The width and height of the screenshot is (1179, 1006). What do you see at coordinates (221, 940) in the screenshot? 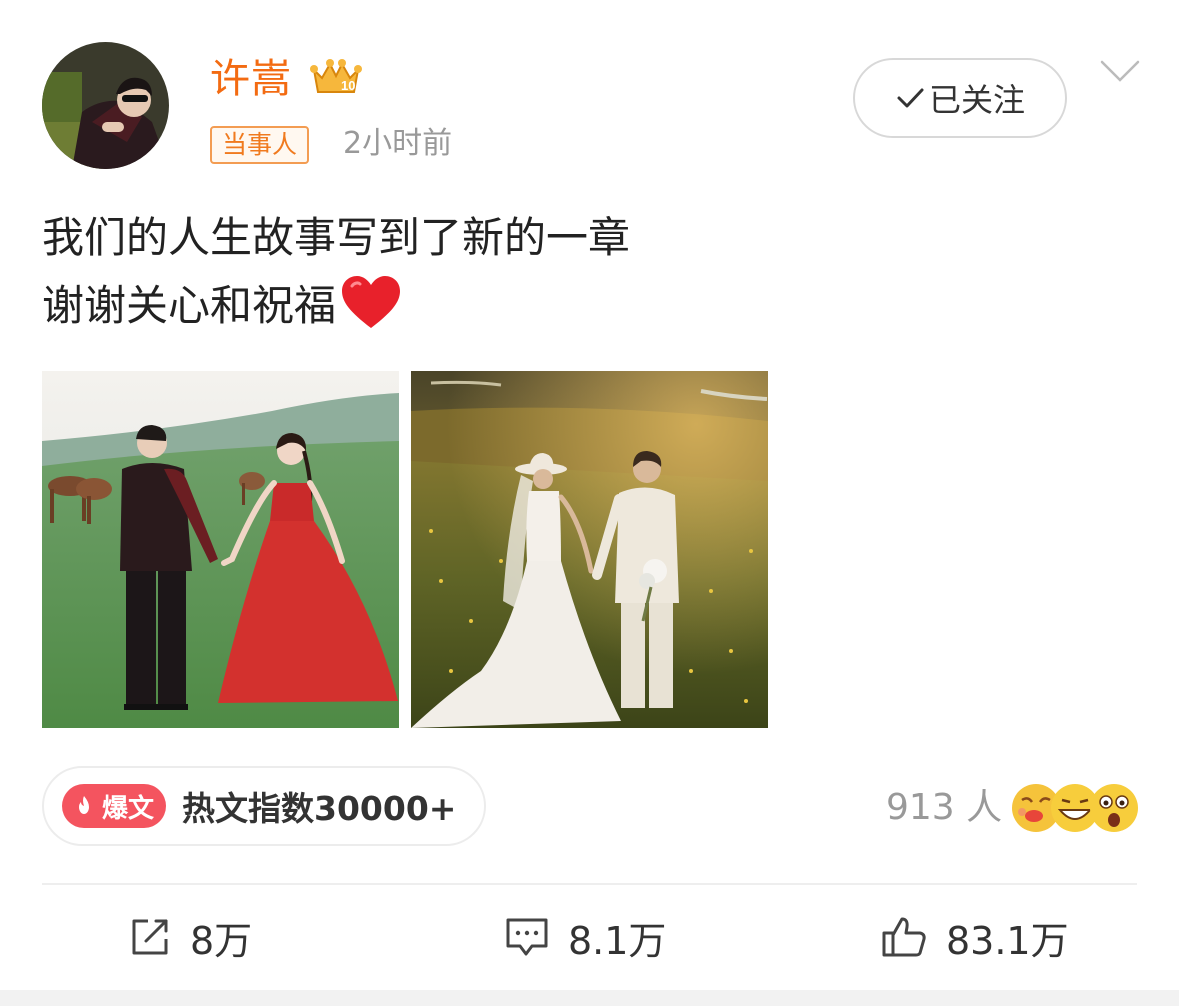
I see `share-count: 8万` at bounding box center [221, 940].